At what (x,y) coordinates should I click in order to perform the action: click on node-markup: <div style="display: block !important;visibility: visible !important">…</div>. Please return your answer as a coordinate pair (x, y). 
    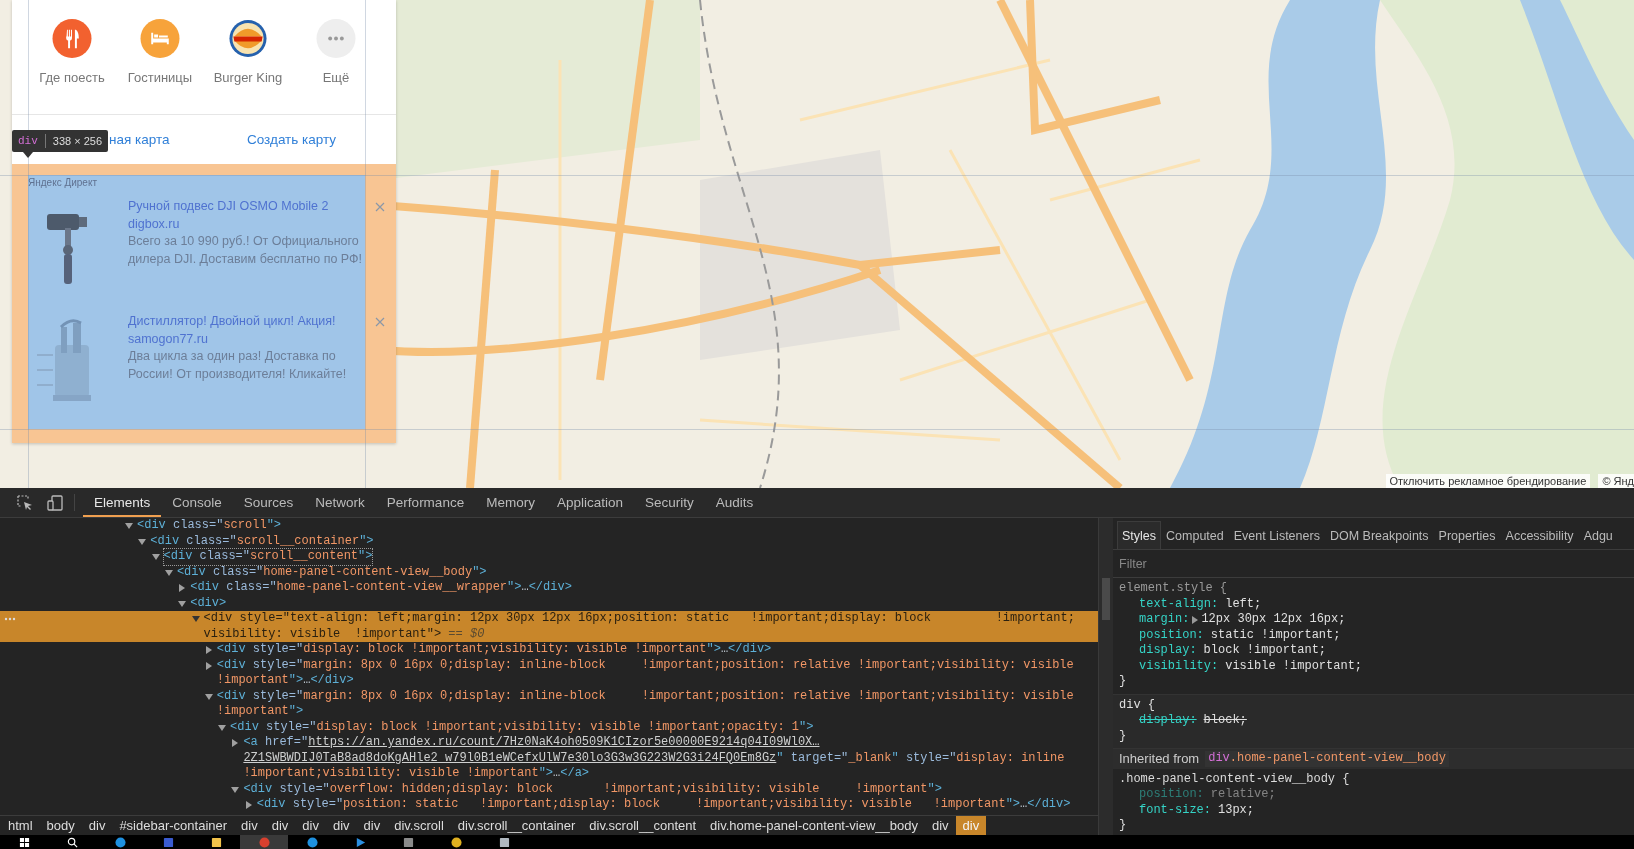
    Looking at the image, I should click on (494, 650).